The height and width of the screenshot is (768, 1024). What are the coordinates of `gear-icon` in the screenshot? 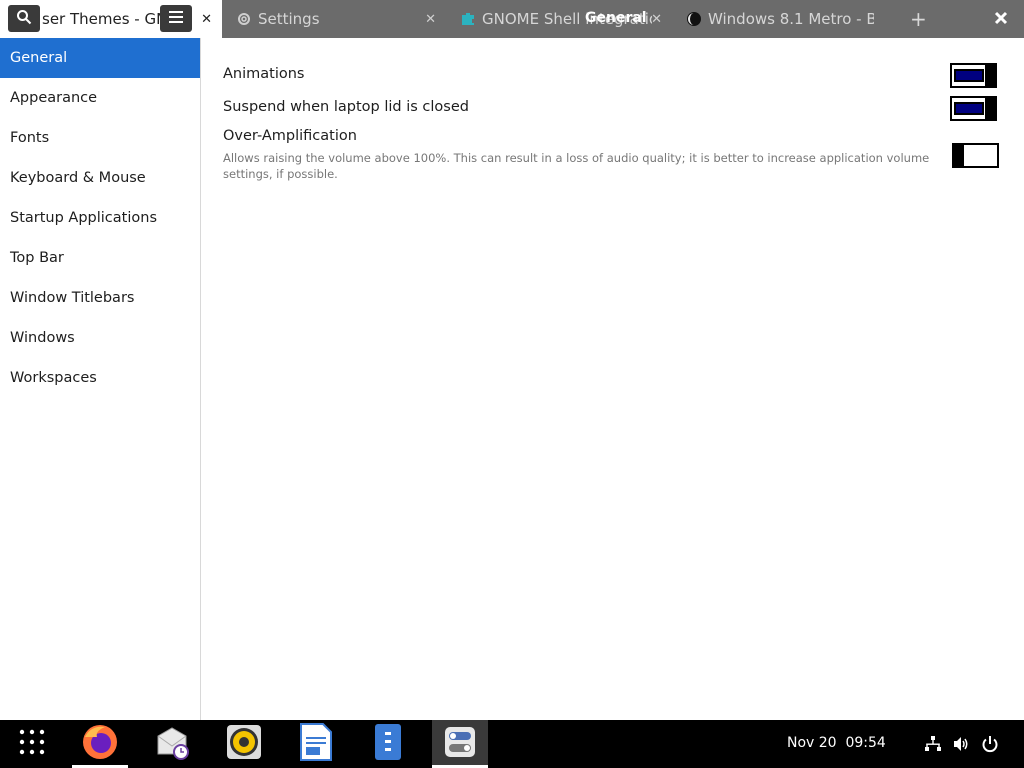 It's located at (244, 19).